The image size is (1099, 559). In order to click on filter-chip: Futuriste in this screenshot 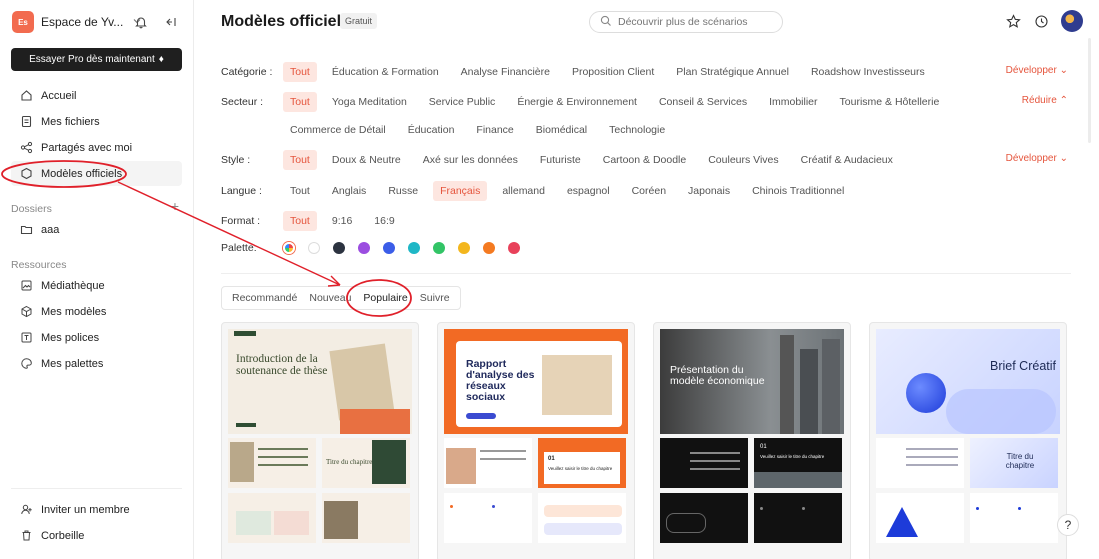, I will do `click(560, 160)`.